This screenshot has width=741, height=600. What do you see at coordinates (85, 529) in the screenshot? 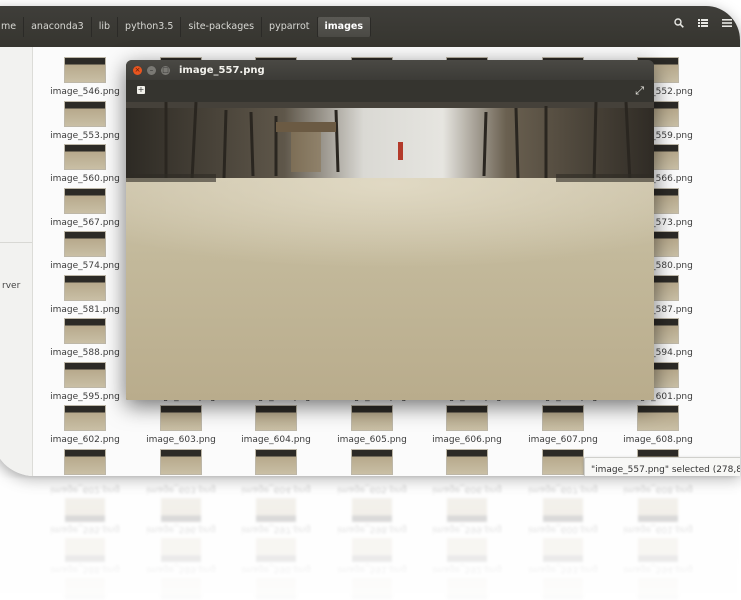
I see `reflection-file-name: image_595.png` at bounding box center [85, 529].